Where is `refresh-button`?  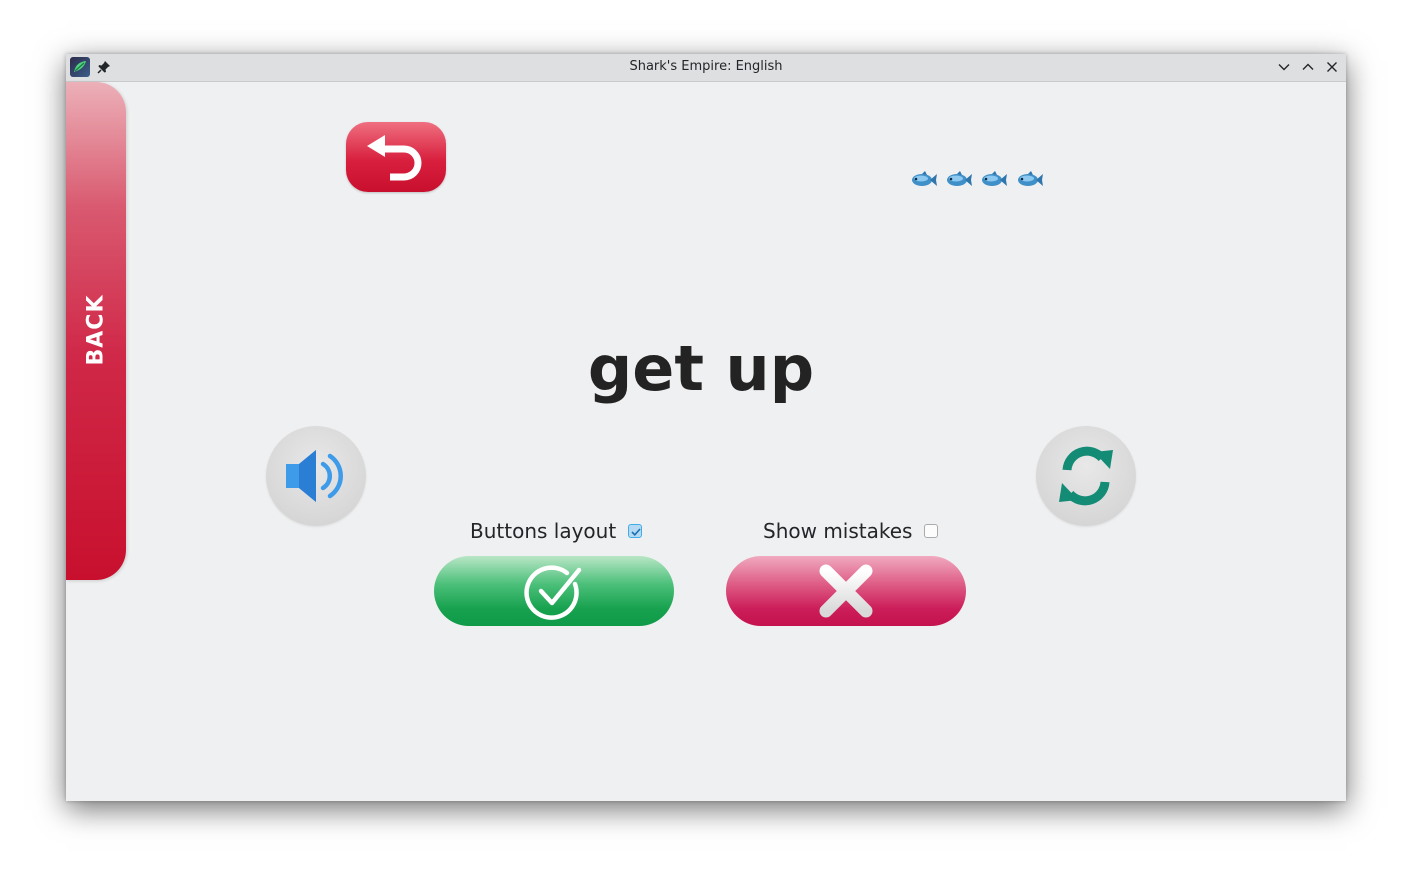 refresh-button is located at coordinates (1086, 476).